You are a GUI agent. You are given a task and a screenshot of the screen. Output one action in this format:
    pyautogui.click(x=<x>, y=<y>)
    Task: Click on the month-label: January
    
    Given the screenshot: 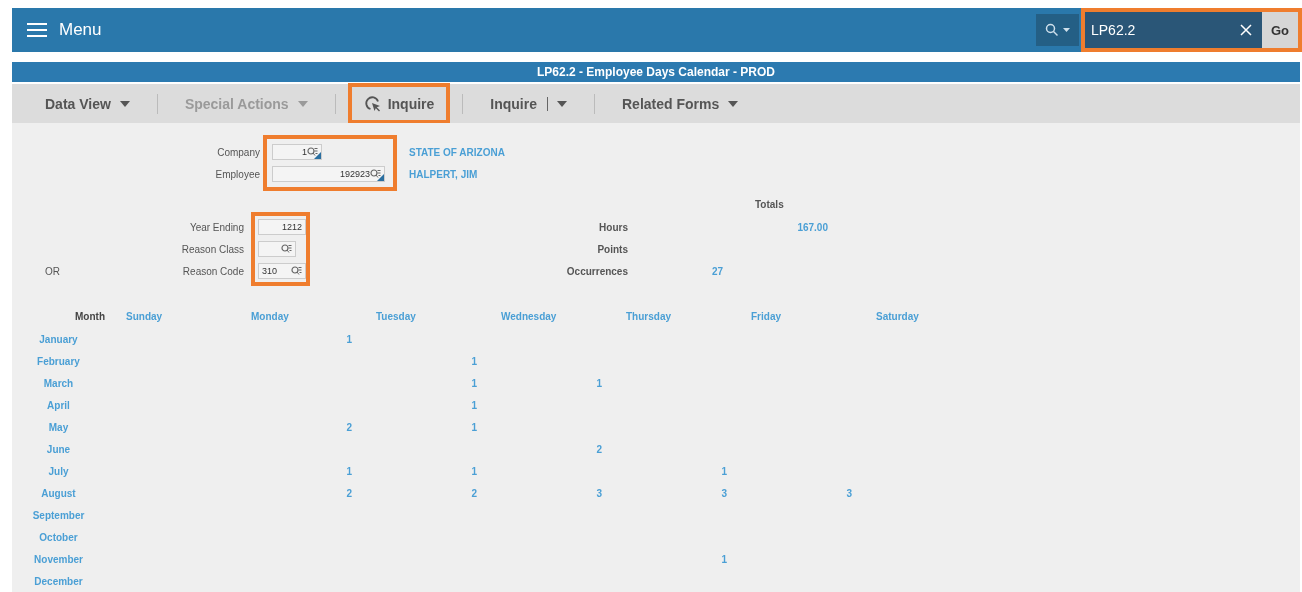 What is the action you would take?
    pyautogui.click(x=58, y=339)
    